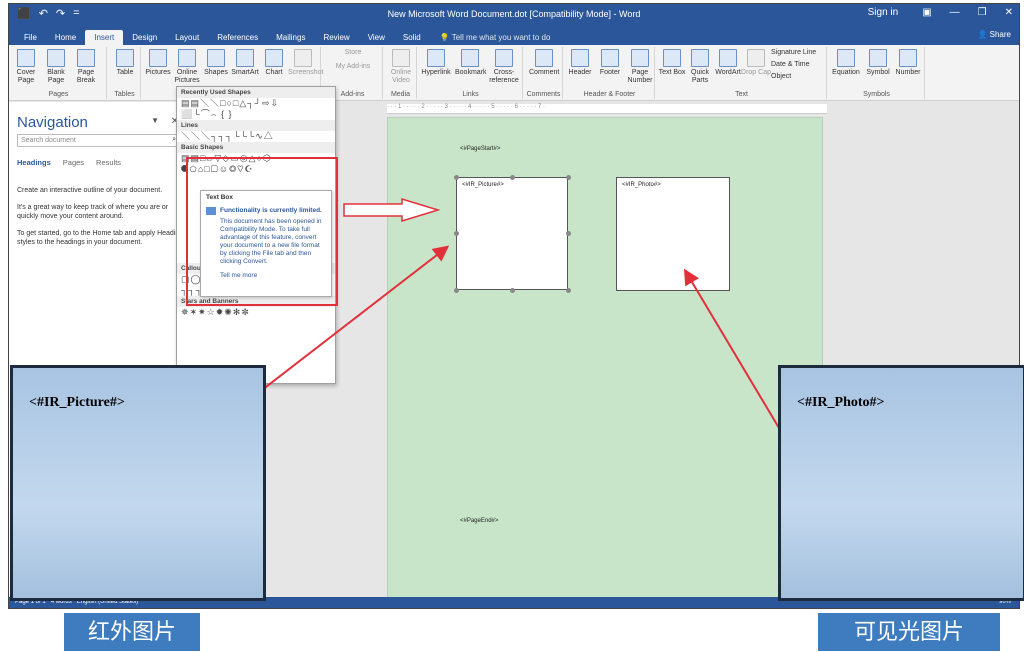  What do you see at coordinates (412, 37) in the screenshot?
I see `tab-solid: Solid` at bounding box center [412, 37].